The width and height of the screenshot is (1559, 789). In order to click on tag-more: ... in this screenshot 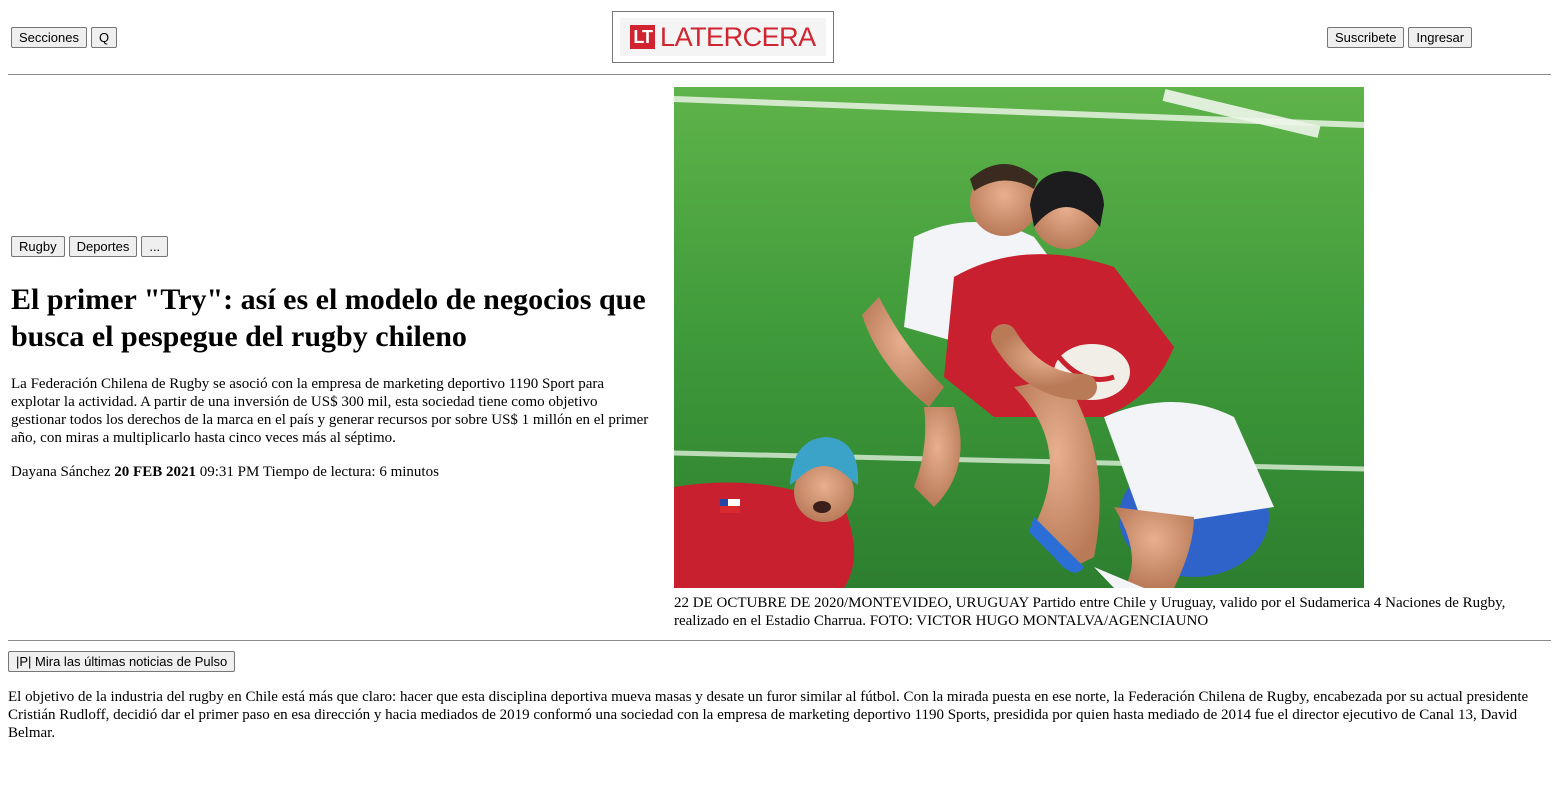, I will do `click(155, 246)`.